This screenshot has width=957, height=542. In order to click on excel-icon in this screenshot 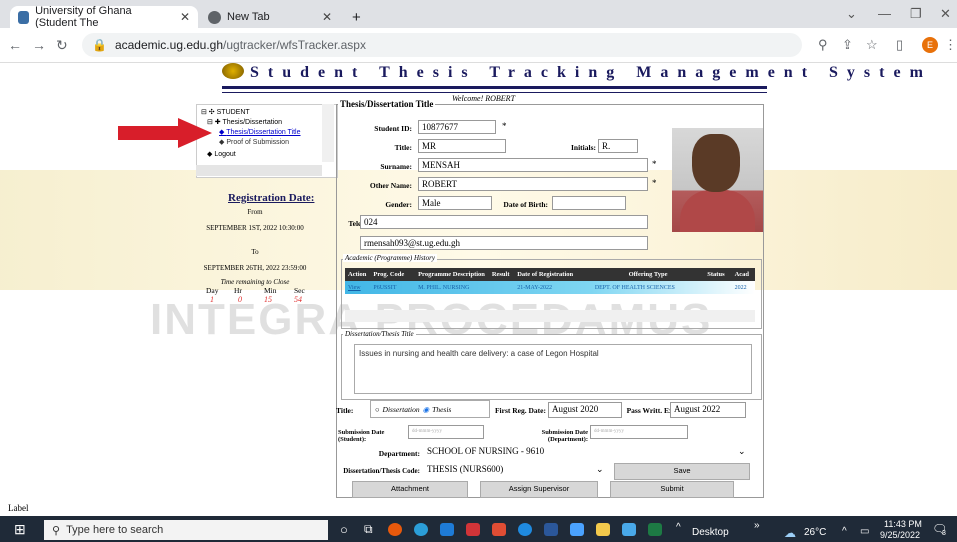, I will do `click(655, 529)`.